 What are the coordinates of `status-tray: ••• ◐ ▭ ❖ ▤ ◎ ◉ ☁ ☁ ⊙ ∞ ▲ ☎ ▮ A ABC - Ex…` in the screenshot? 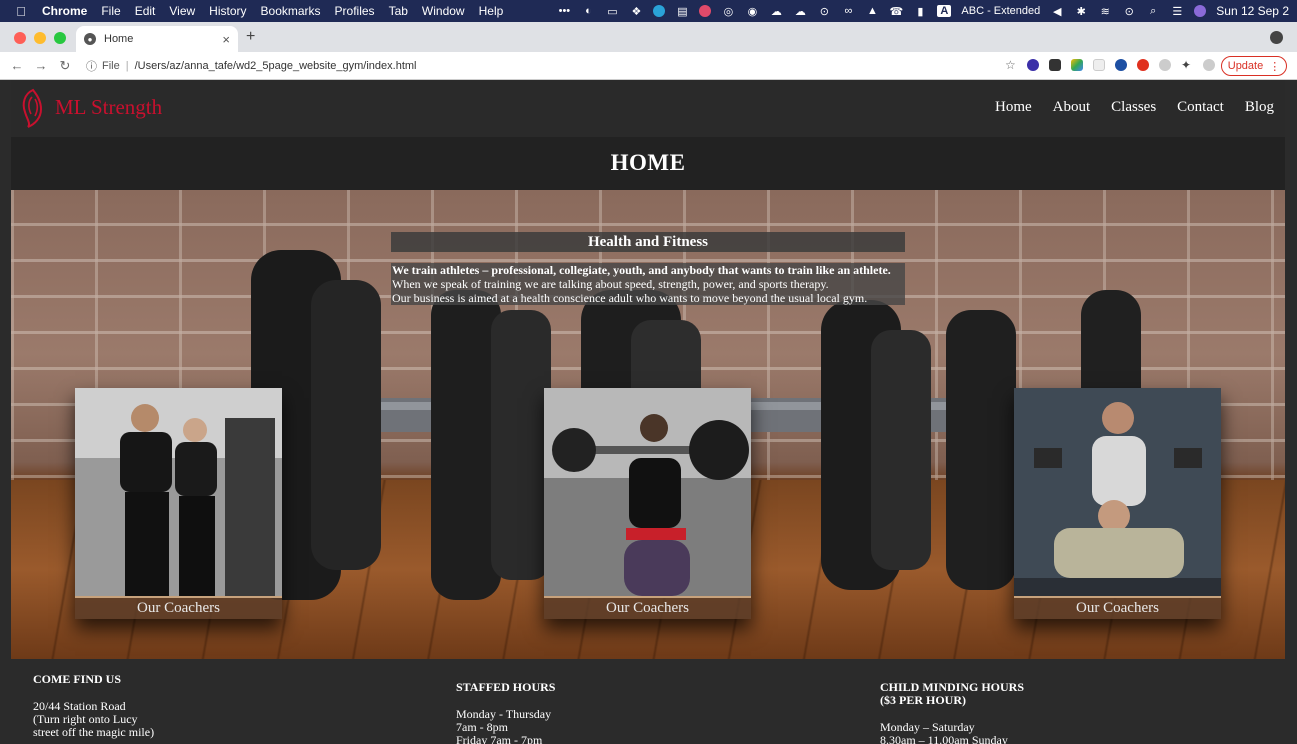 It's located at (923, 11).